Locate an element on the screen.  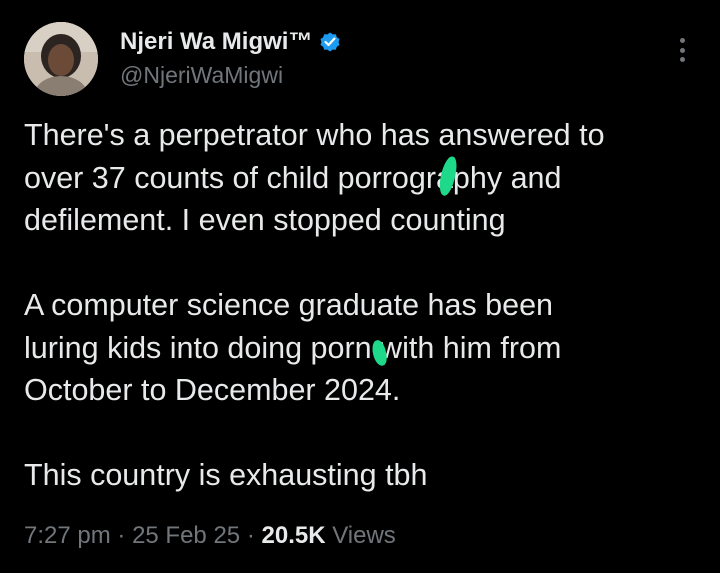
author-handle: @NjeriWaMigwi is located at coordinates (201, 75).